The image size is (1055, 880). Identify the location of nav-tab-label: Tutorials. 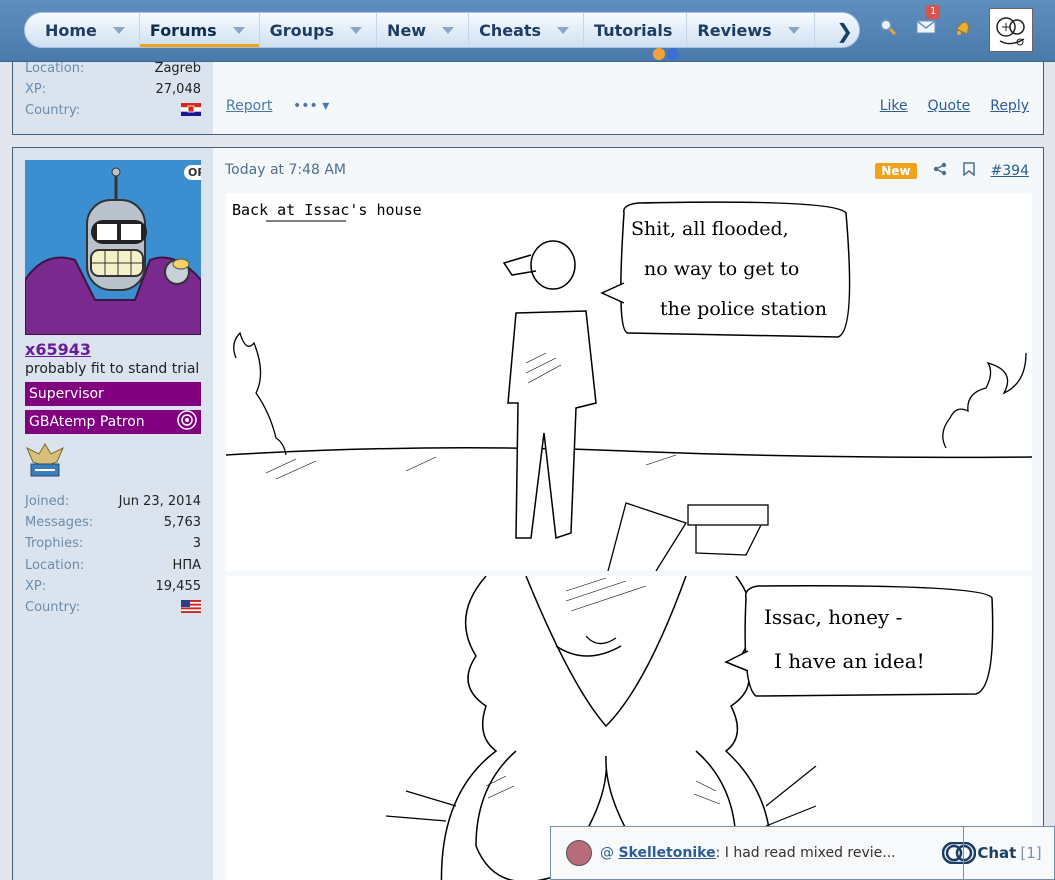
(633, 30).